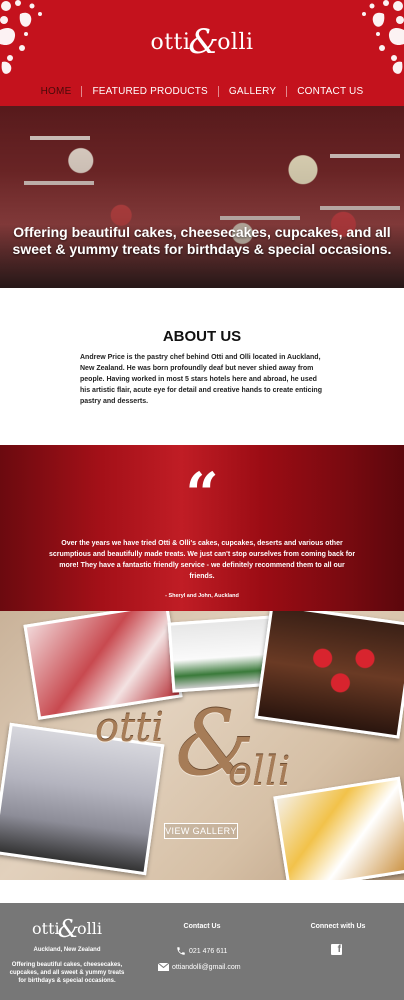 Image resolution: width=404 pixels, height=1000 pixels. What do you see at coordinates (252, 91) in the screenshot?
I see `nav-gallery: GALLERY` at bounding box center [252, 91].